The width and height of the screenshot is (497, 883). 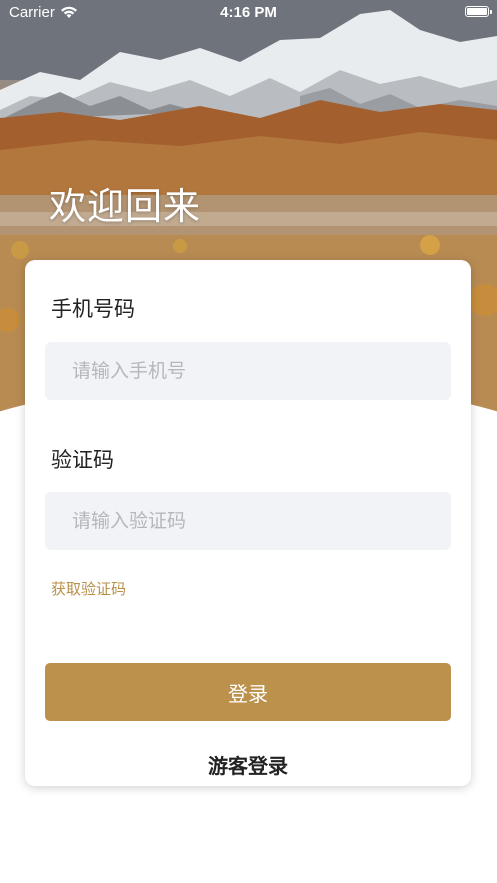 What do you see at coordinates (248, 692) in the screenshot?
I see `login-button: 登录` at bounding box center [248, 692].